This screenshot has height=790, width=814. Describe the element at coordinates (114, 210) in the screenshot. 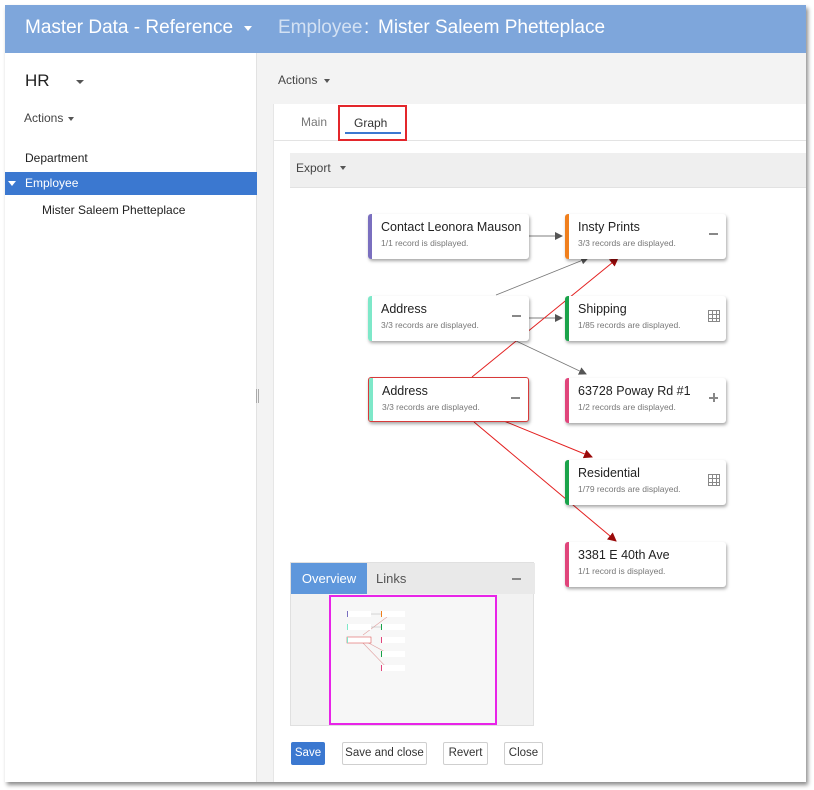

I see `sidebar-item-label: Mister Saleem Phetteplace` at that location.